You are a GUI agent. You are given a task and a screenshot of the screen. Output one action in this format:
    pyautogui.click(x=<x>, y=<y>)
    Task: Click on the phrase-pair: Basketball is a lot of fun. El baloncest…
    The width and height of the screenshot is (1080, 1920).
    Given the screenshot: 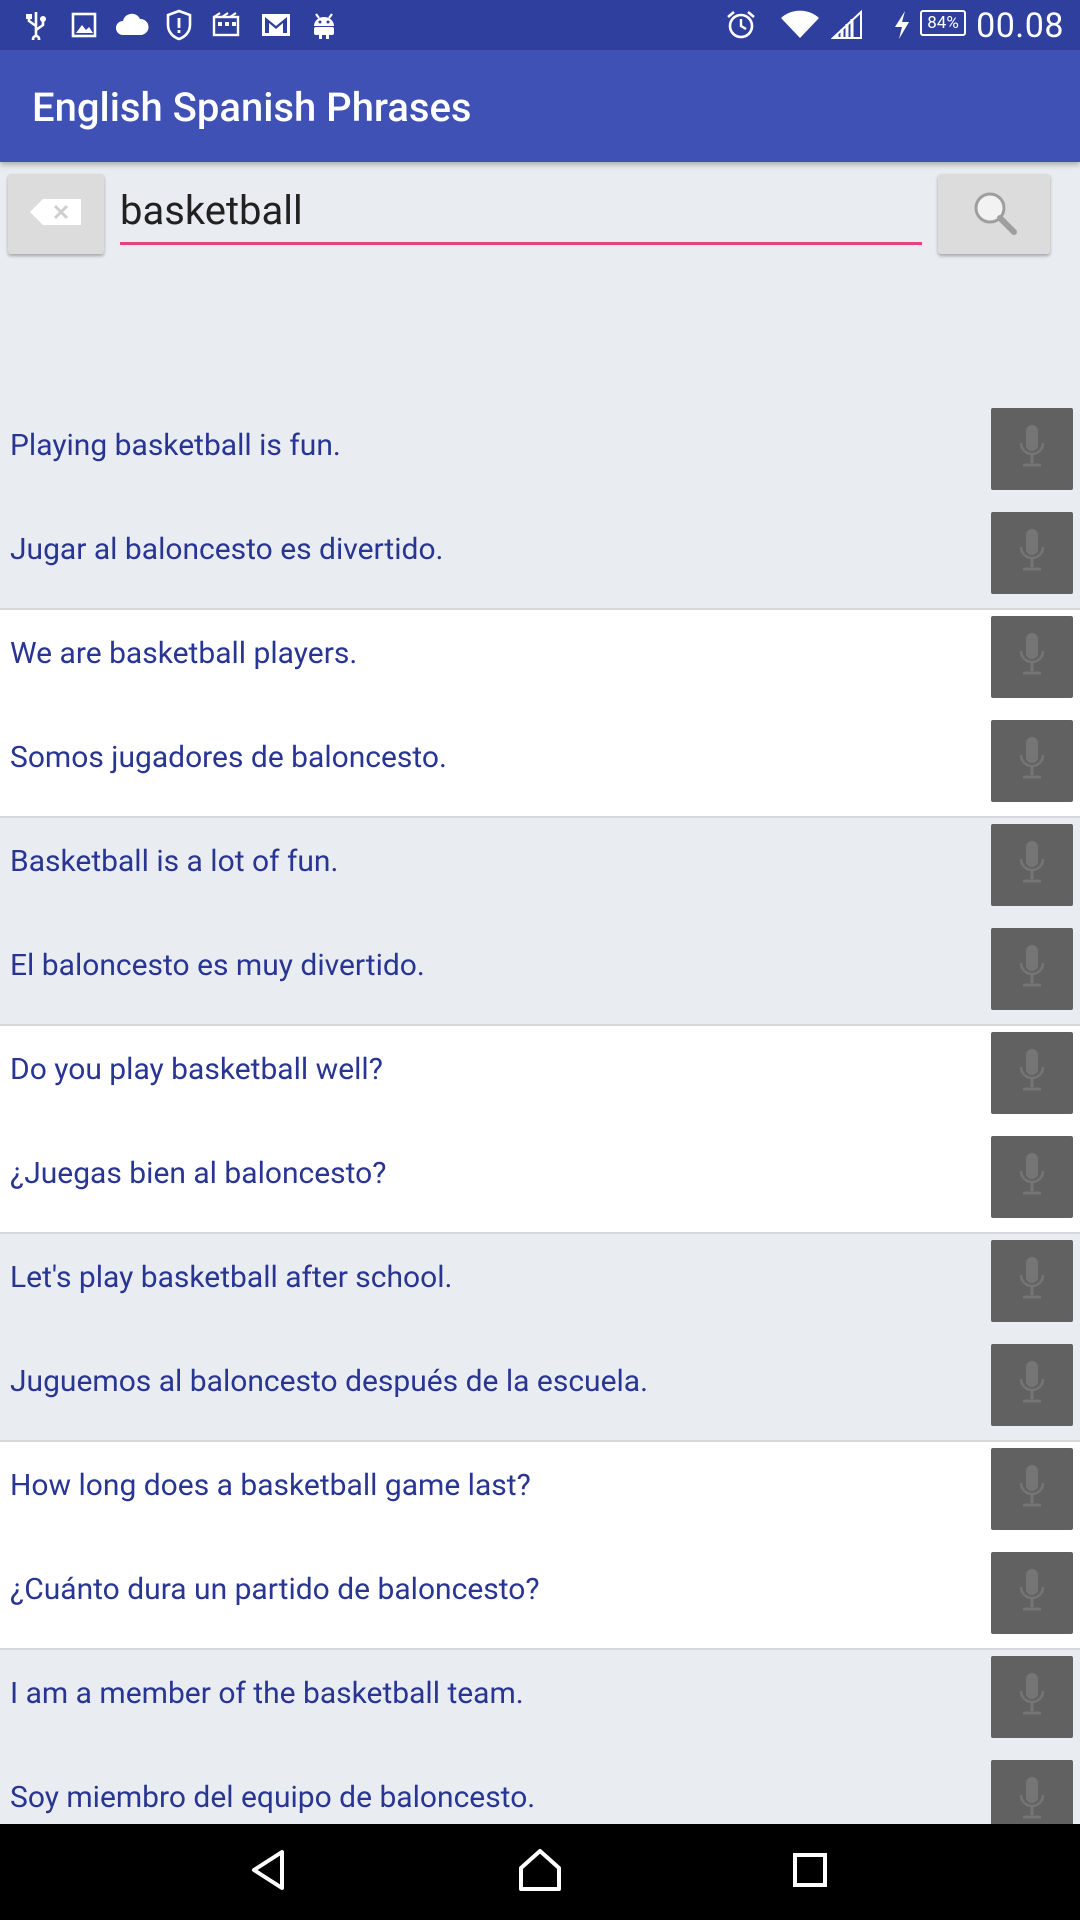 What is the action you would take?
    pyautogui.click(x=540, y=922)
    